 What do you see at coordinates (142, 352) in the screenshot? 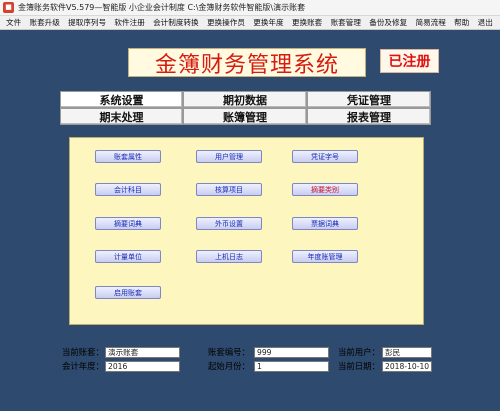
I see `current-account-value: 演示账套` at bounding box center [142, 352].